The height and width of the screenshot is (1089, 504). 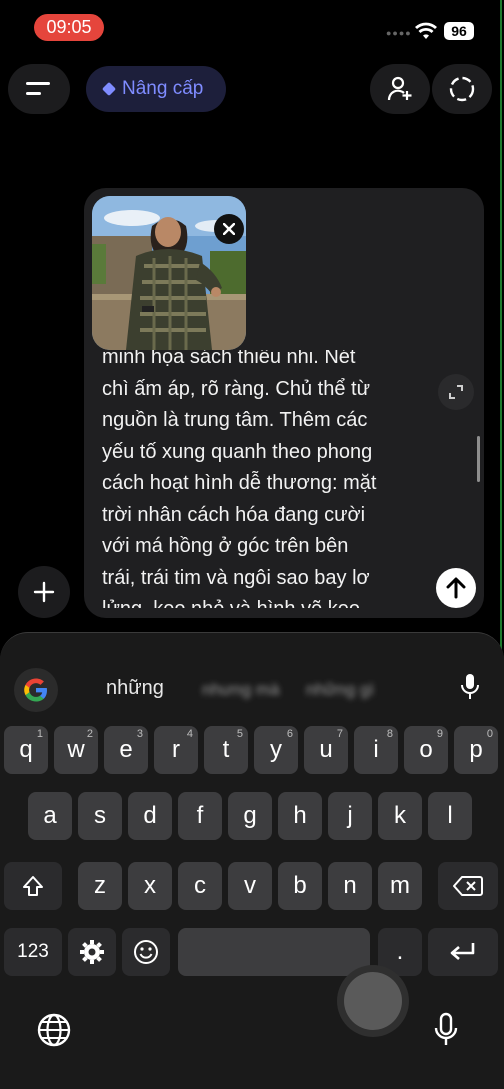 I want to click on numbers-key: 123, so click(x=33, y=952).